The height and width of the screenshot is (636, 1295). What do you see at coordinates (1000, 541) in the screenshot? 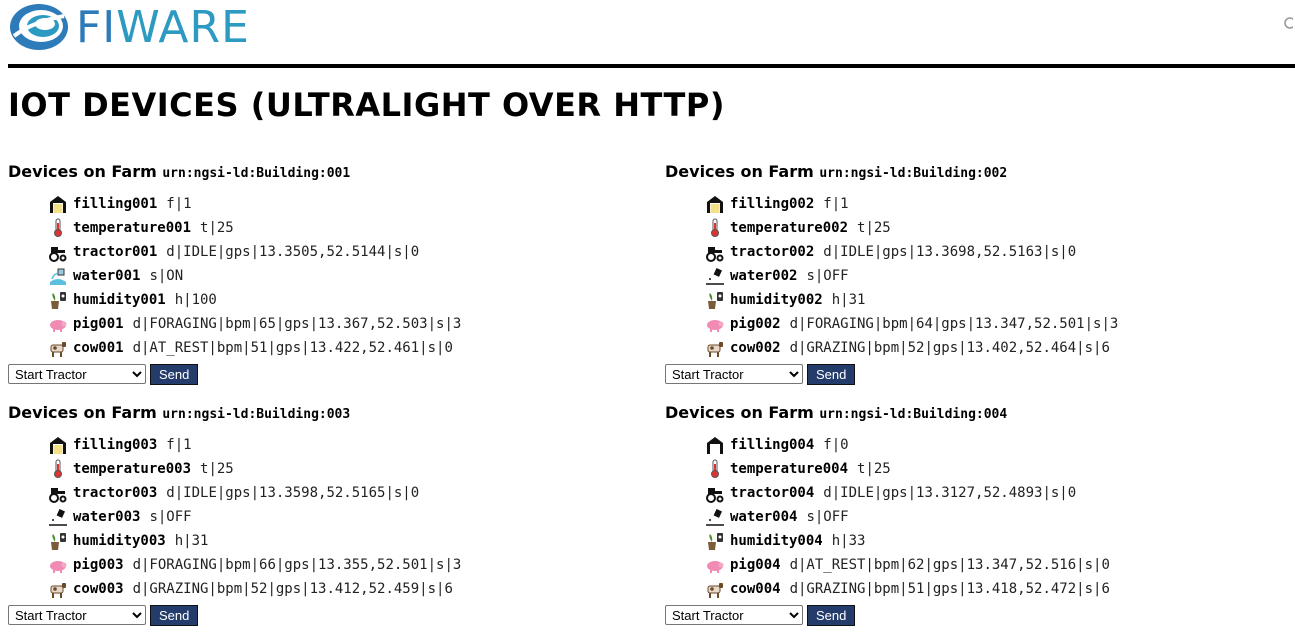
I see `device-item: humidity004 h|33` at bounding box center [1000, 541].